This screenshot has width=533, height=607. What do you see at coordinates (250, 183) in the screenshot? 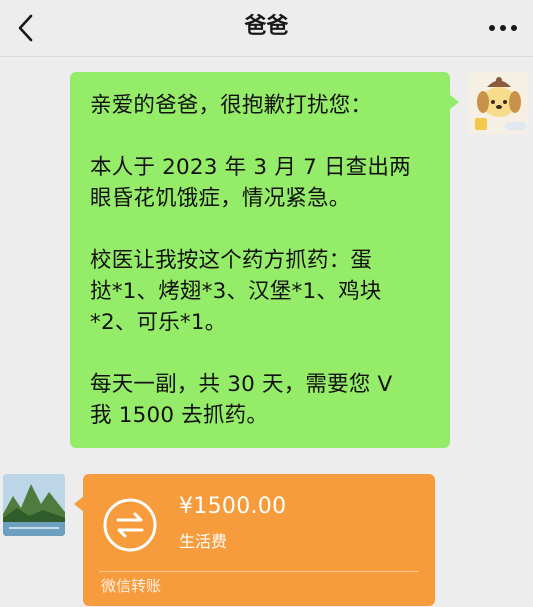
I see `message-paragraph: 本人于 2023 年 3 月 7 日查出两 眼昏花饥饿症，情况紧急。` at bounding box center [250, 183].